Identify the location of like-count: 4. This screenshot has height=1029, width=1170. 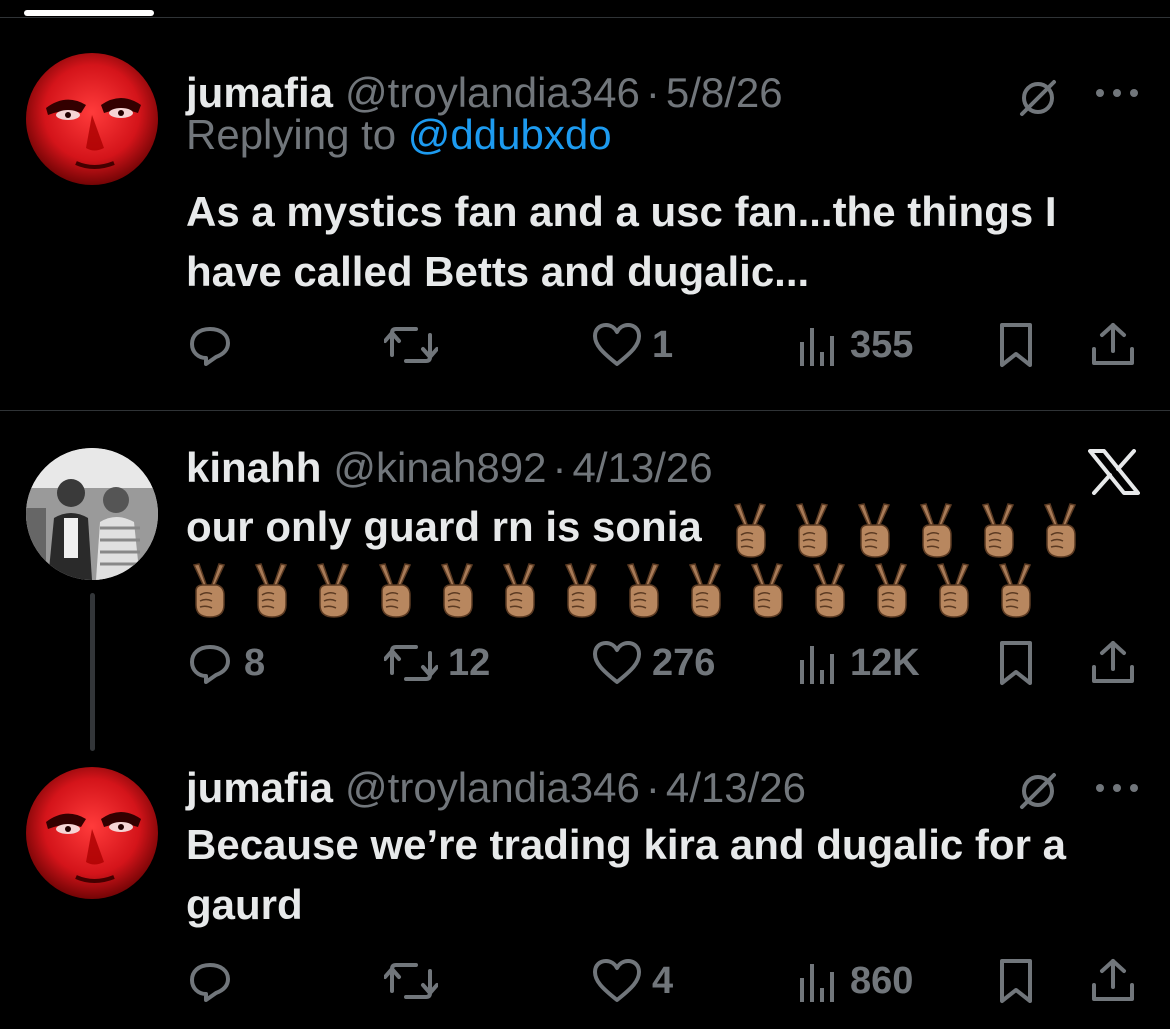
(663, 980).